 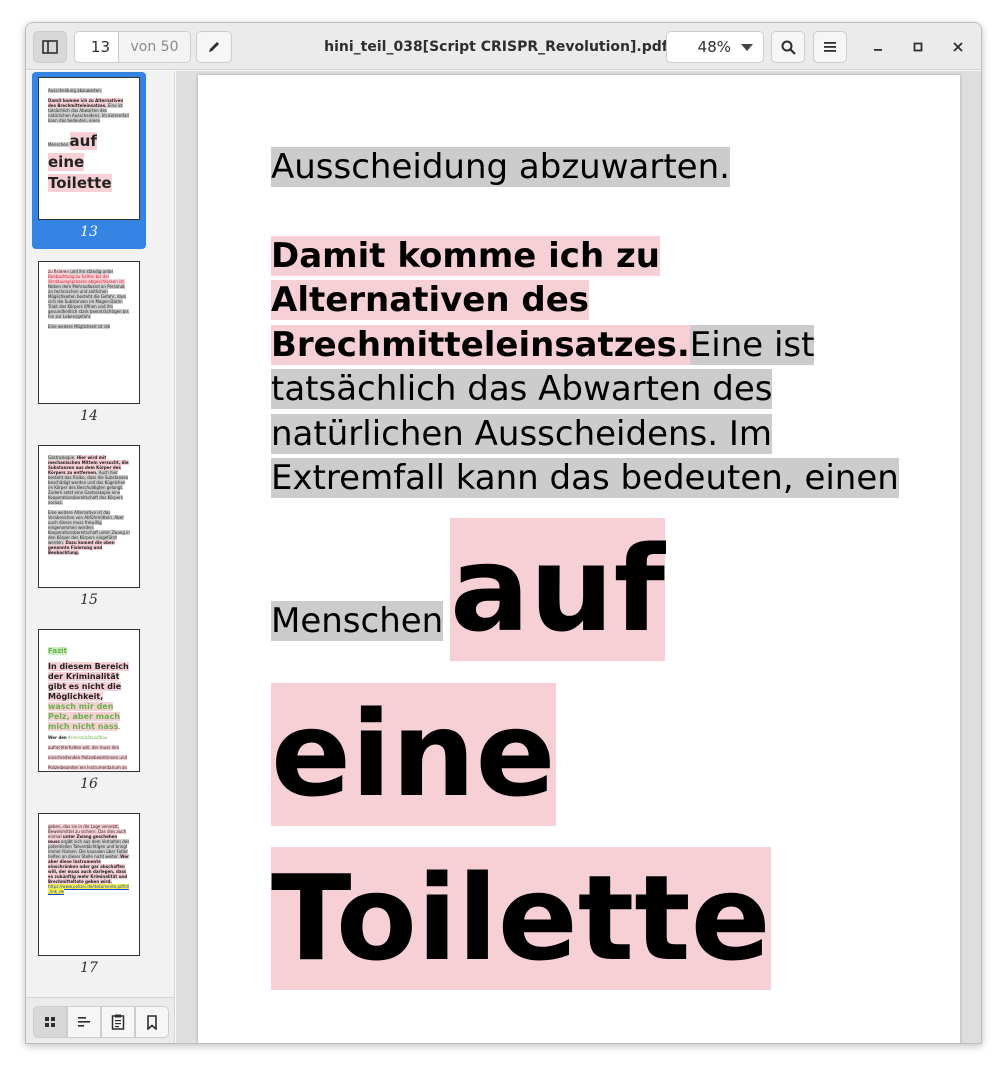 I want to click on minimize-button, so click(x=878, y=47).